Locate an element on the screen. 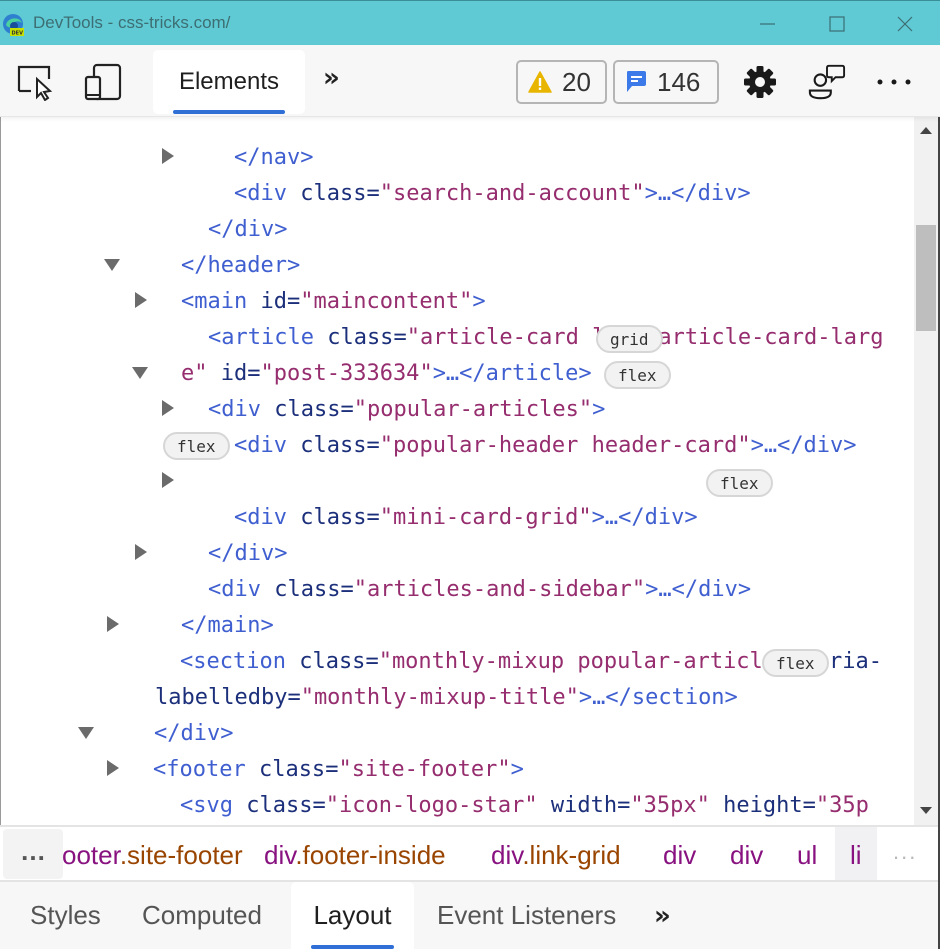  more-options-icon is located at coordinates (894, 82).